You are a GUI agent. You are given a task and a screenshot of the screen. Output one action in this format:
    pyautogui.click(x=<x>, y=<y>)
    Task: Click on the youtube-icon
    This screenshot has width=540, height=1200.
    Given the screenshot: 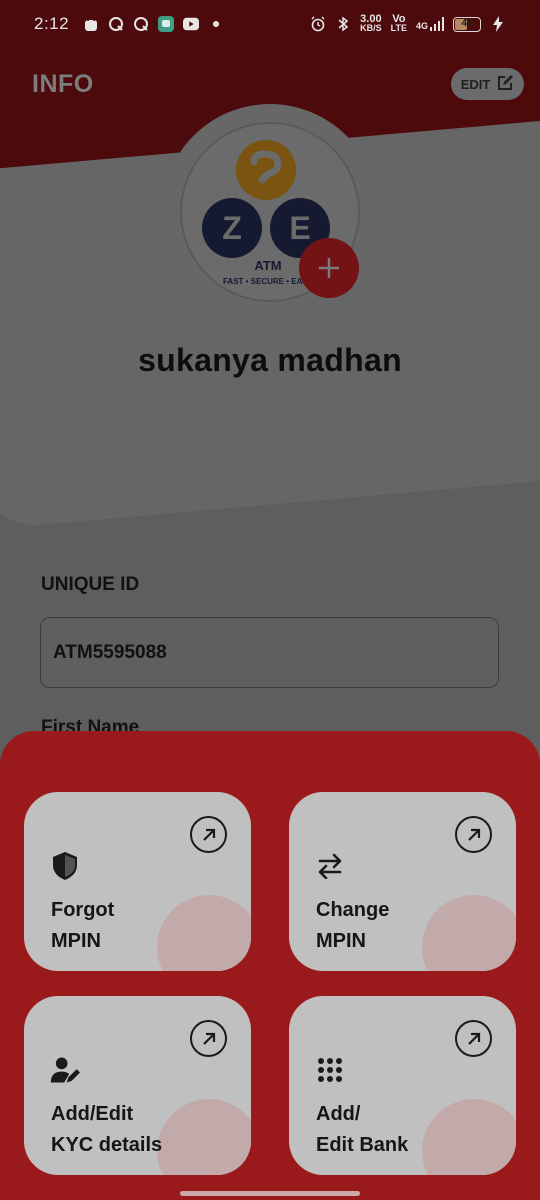 What is the action you would take?
    pyautogui.click(x=191, y=24)
    